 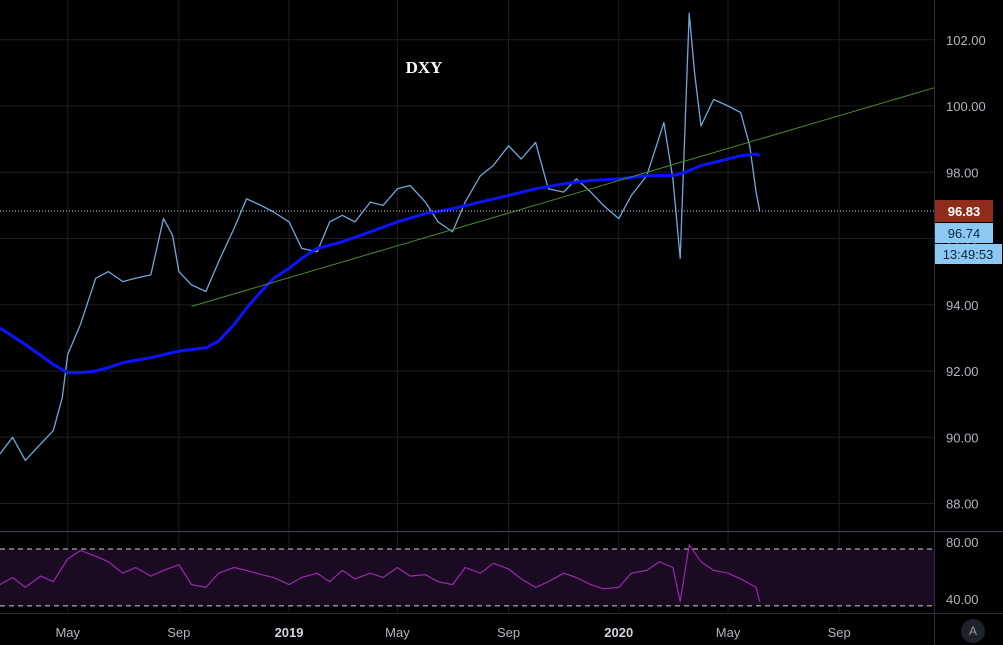 I want to click on countdown-label: 13:49:53, so click(x=968, y=254).